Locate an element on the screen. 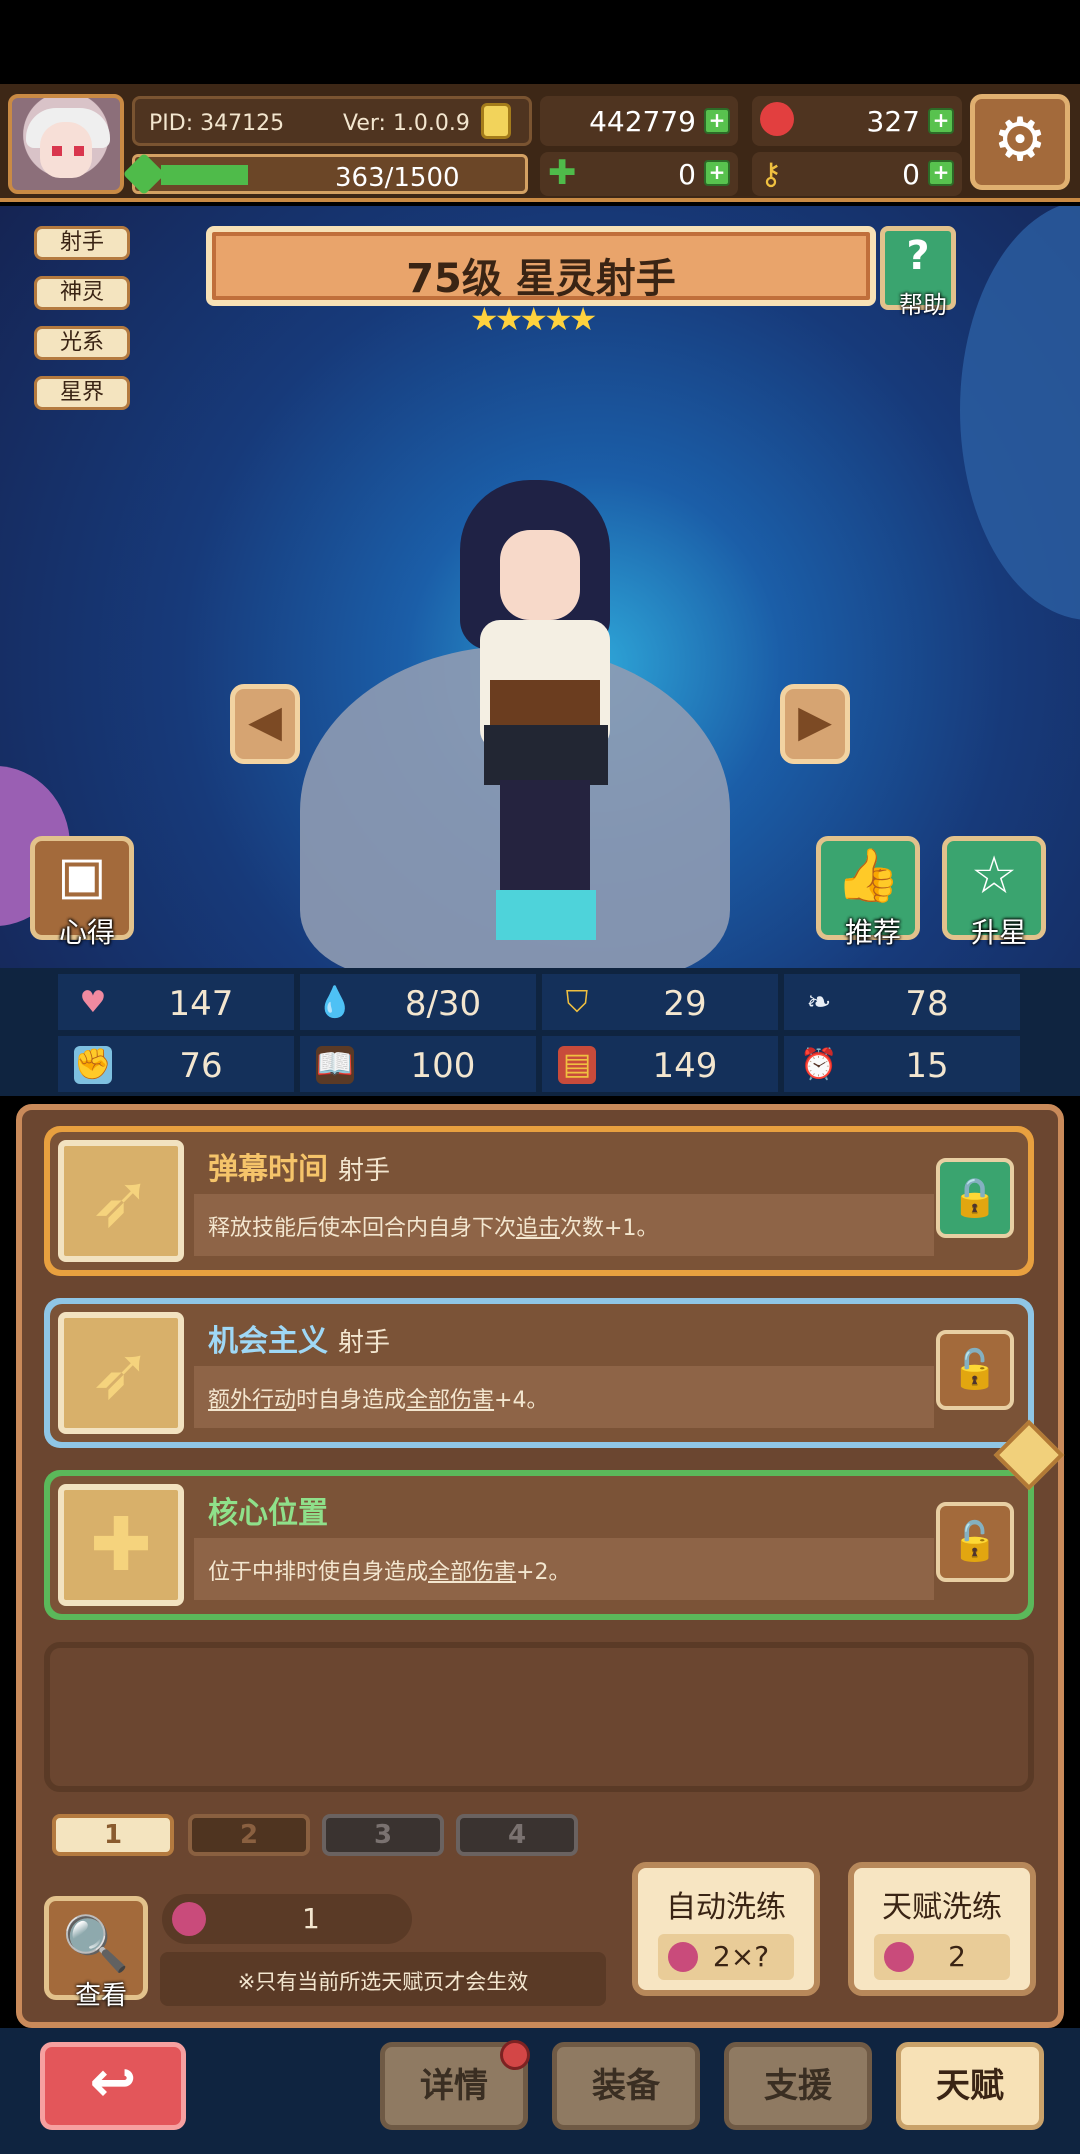 The image size is (1080, 2154). help-label: 帮助 is located at coordinates (923, 305).